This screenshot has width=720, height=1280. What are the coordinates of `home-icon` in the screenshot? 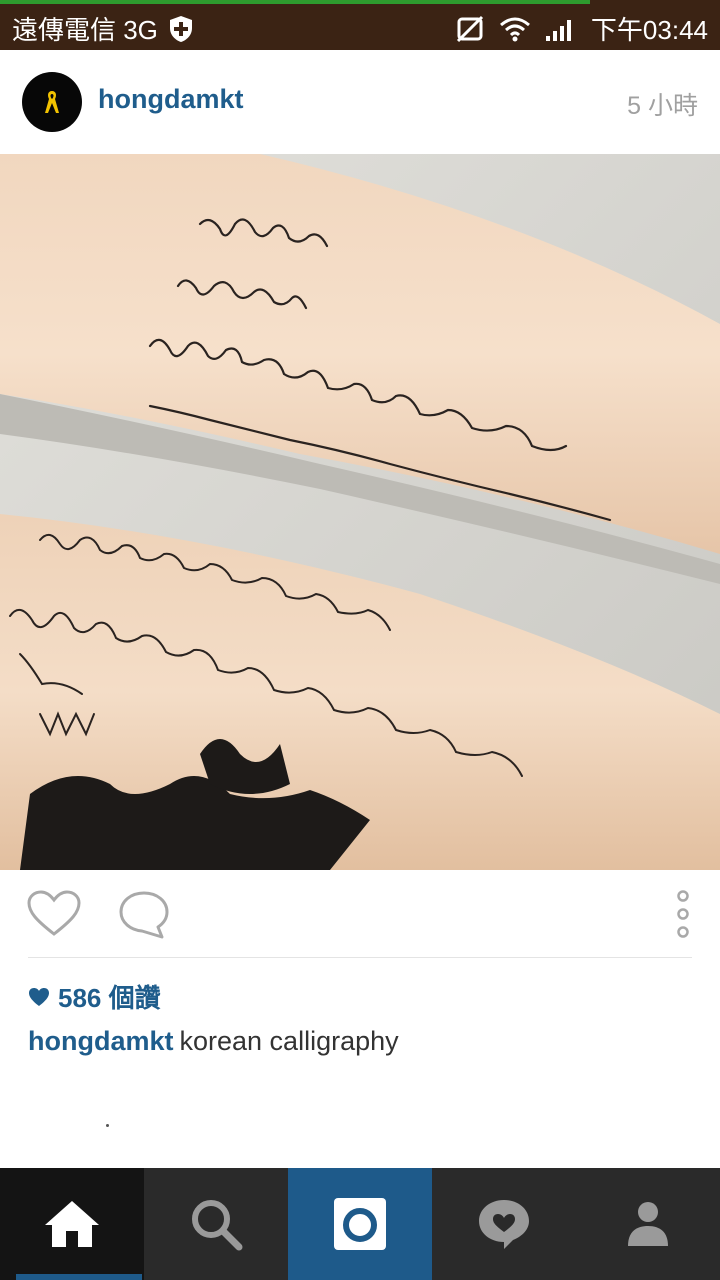 It's located at (72, 1224).